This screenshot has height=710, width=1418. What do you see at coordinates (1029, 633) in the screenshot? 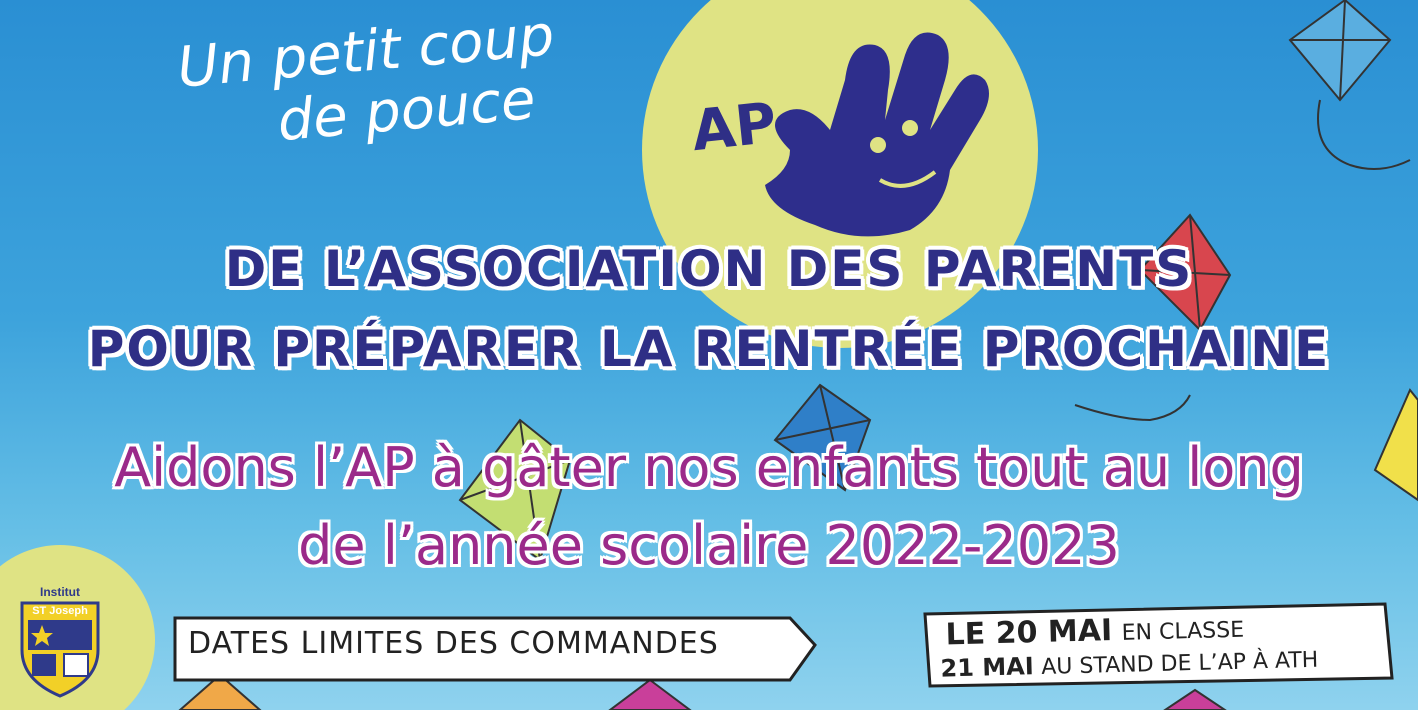
I see `date-1: LE 20 MAI` at bounding box center [1029, 633].